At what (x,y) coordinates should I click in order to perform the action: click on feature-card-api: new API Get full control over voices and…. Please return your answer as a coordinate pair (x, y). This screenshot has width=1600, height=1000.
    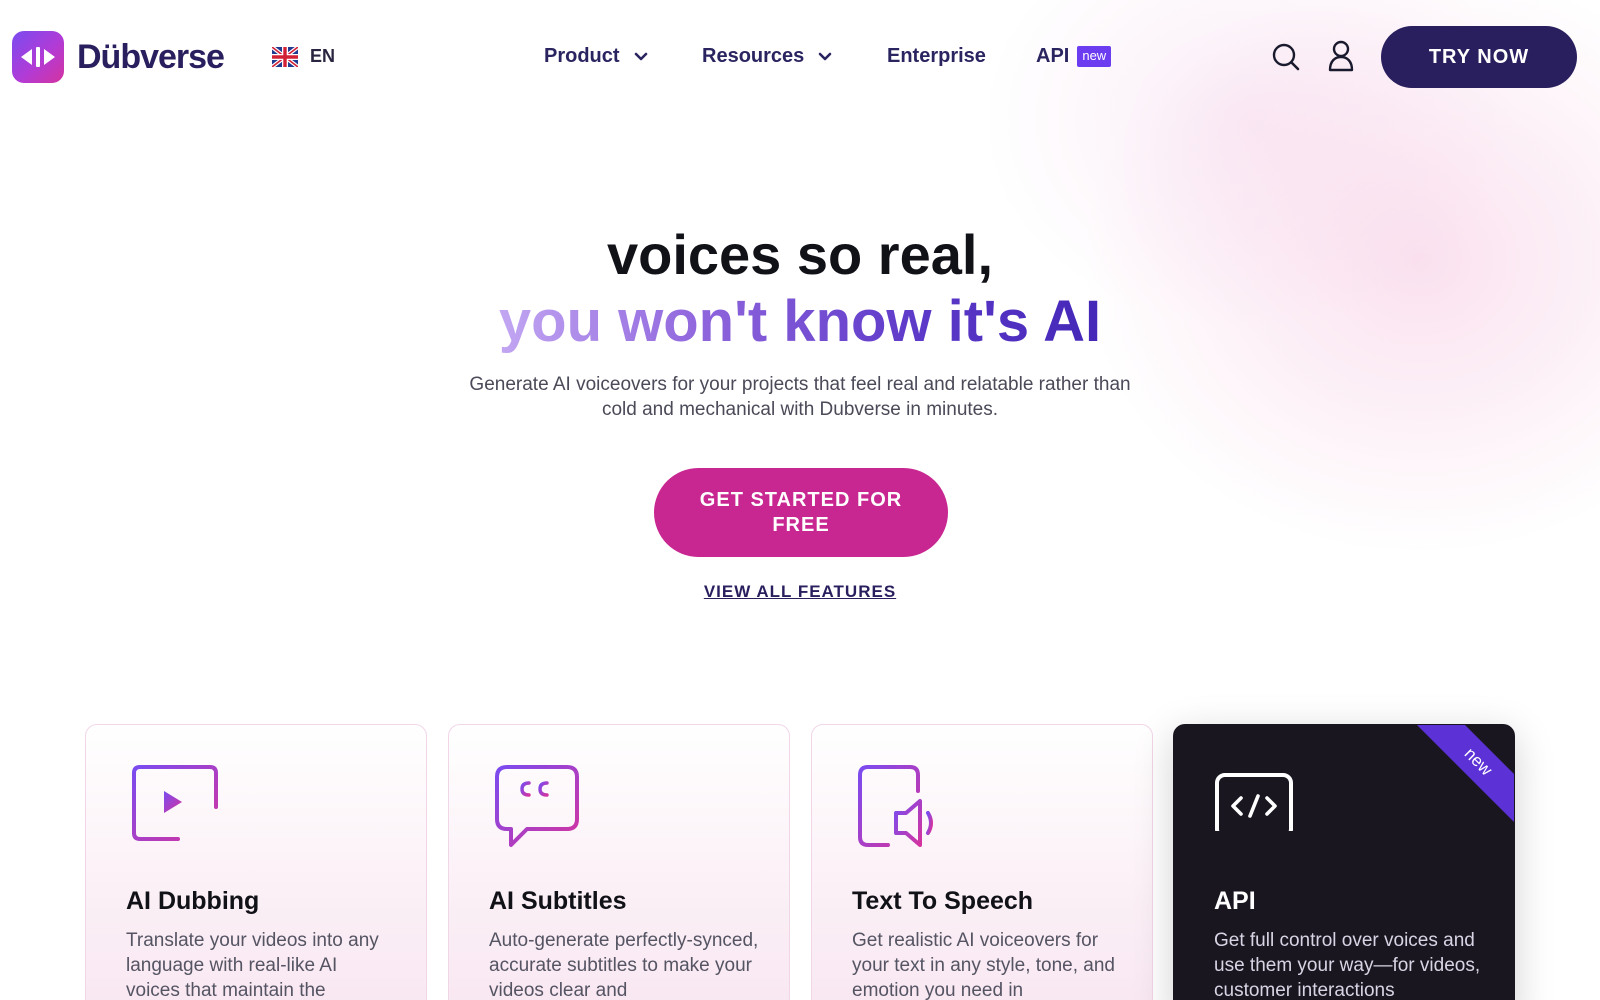
    Looking at the image, I should click on (1344, 862).